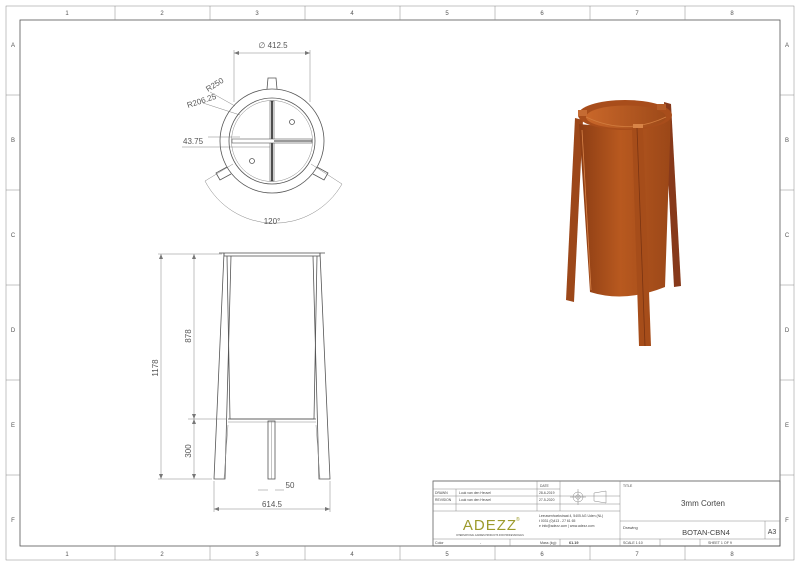 This screenshot has height=566, width=800. I want to click on left-leg, so click(222, 366).